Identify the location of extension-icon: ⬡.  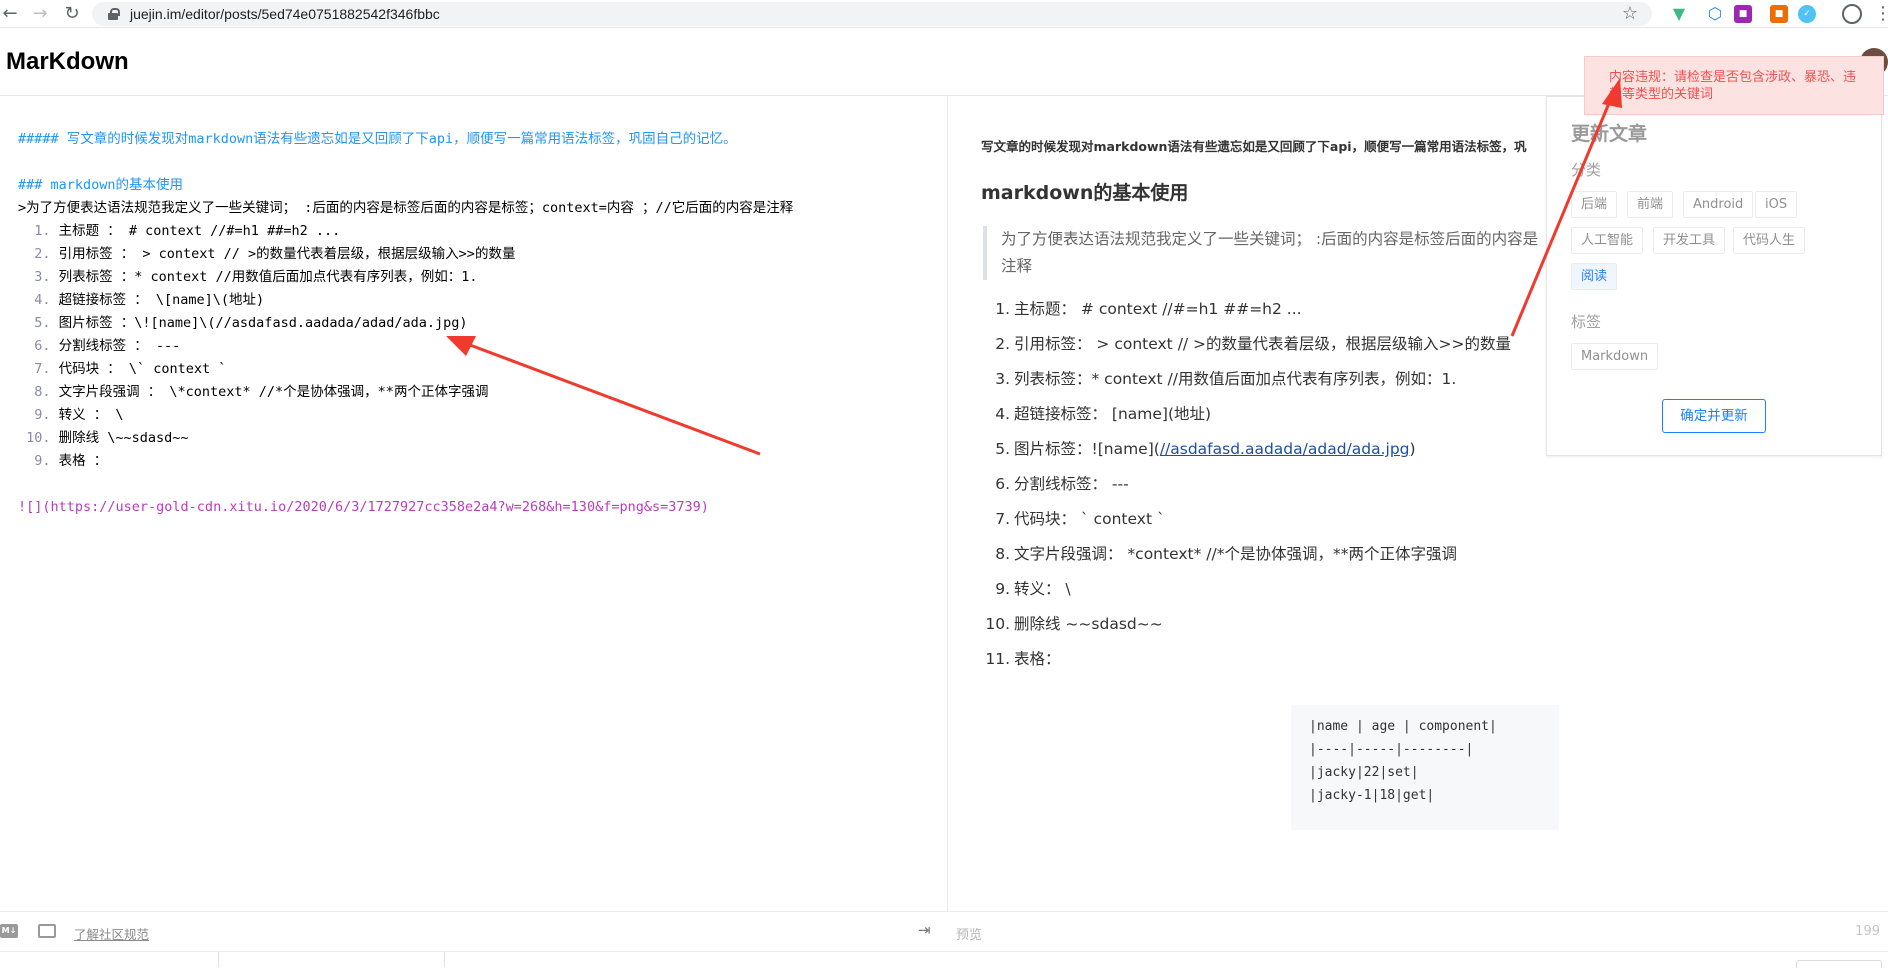
(1715, 14).